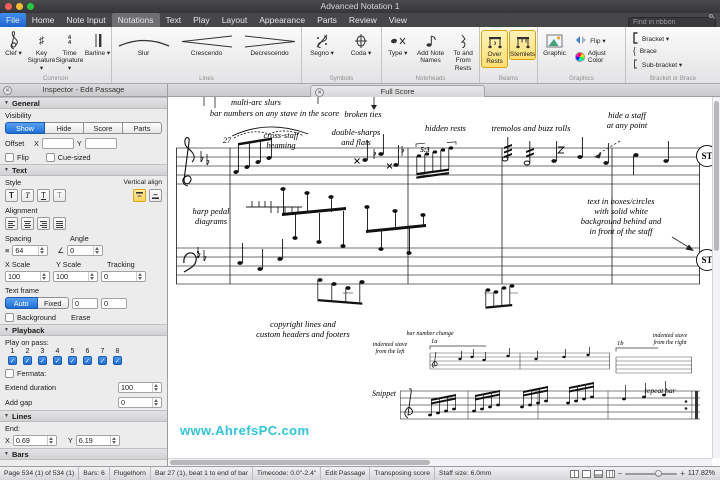 The width and height of the screenshot is (720, 480). Describe the element at coordinates (598, 473) in the screenshot. I see `panorama-view-icon` at that location.